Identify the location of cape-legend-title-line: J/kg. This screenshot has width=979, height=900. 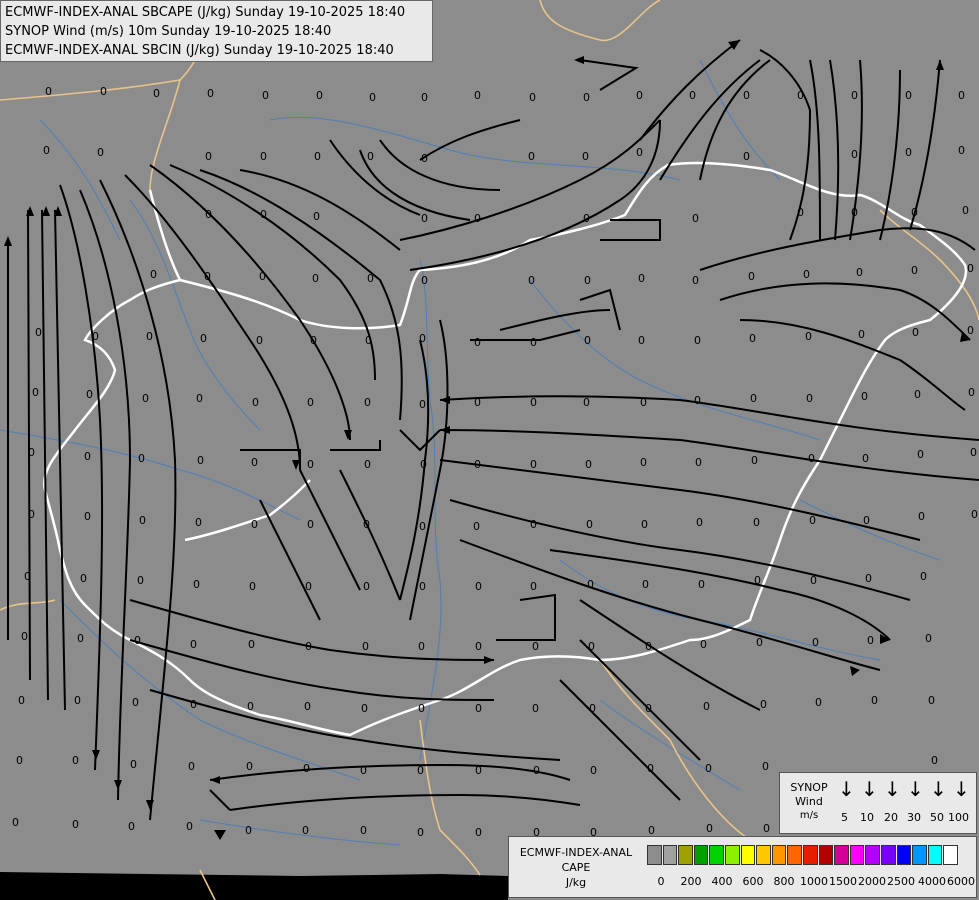
(576, 882).